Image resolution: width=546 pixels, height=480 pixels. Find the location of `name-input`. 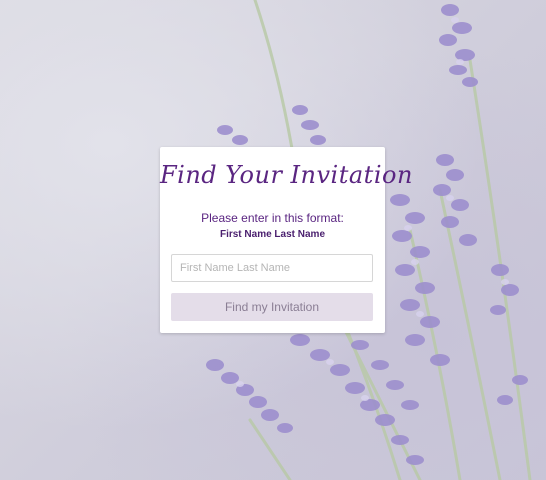

name-input is located at coordinates (272, 268).